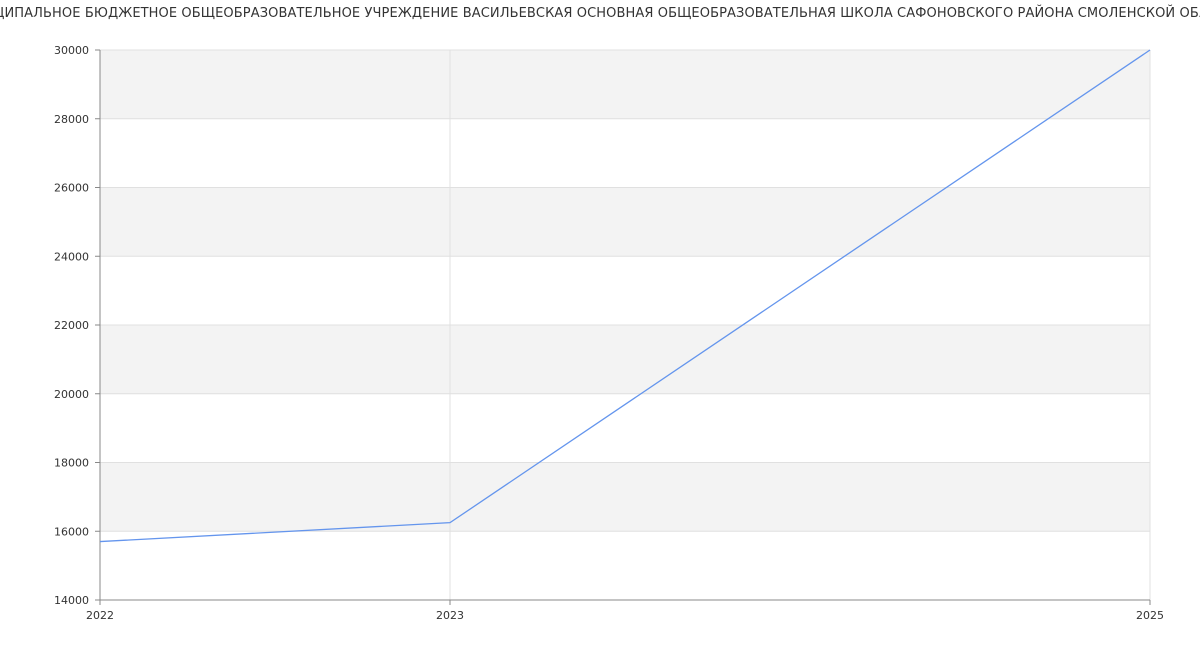 The height and width of the screenshot is (650, 1200). I want to click on y-tick-label: 30000, so click(71, 50).